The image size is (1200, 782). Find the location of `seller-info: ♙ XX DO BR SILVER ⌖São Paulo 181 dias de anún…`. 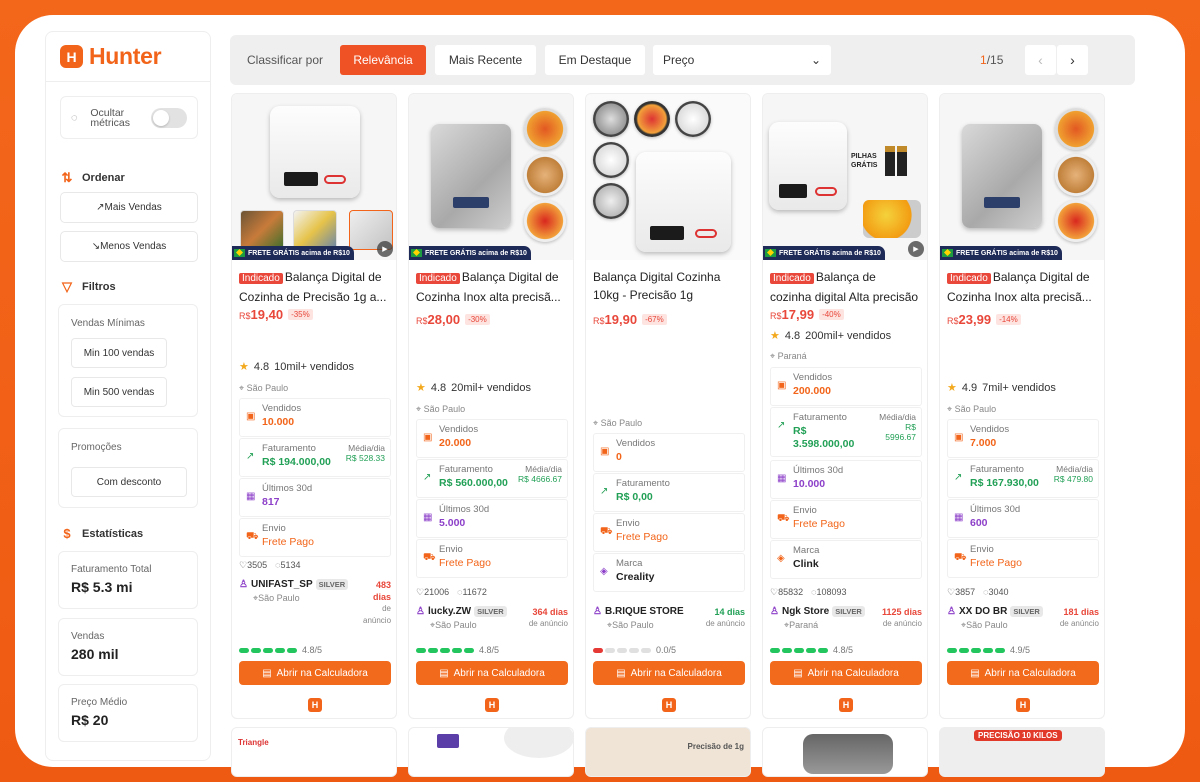

seller-info: ♙ XX DO BR SILVER ⌖São Paulo 181 dias de anún… is located at coordinates (1023, 623).